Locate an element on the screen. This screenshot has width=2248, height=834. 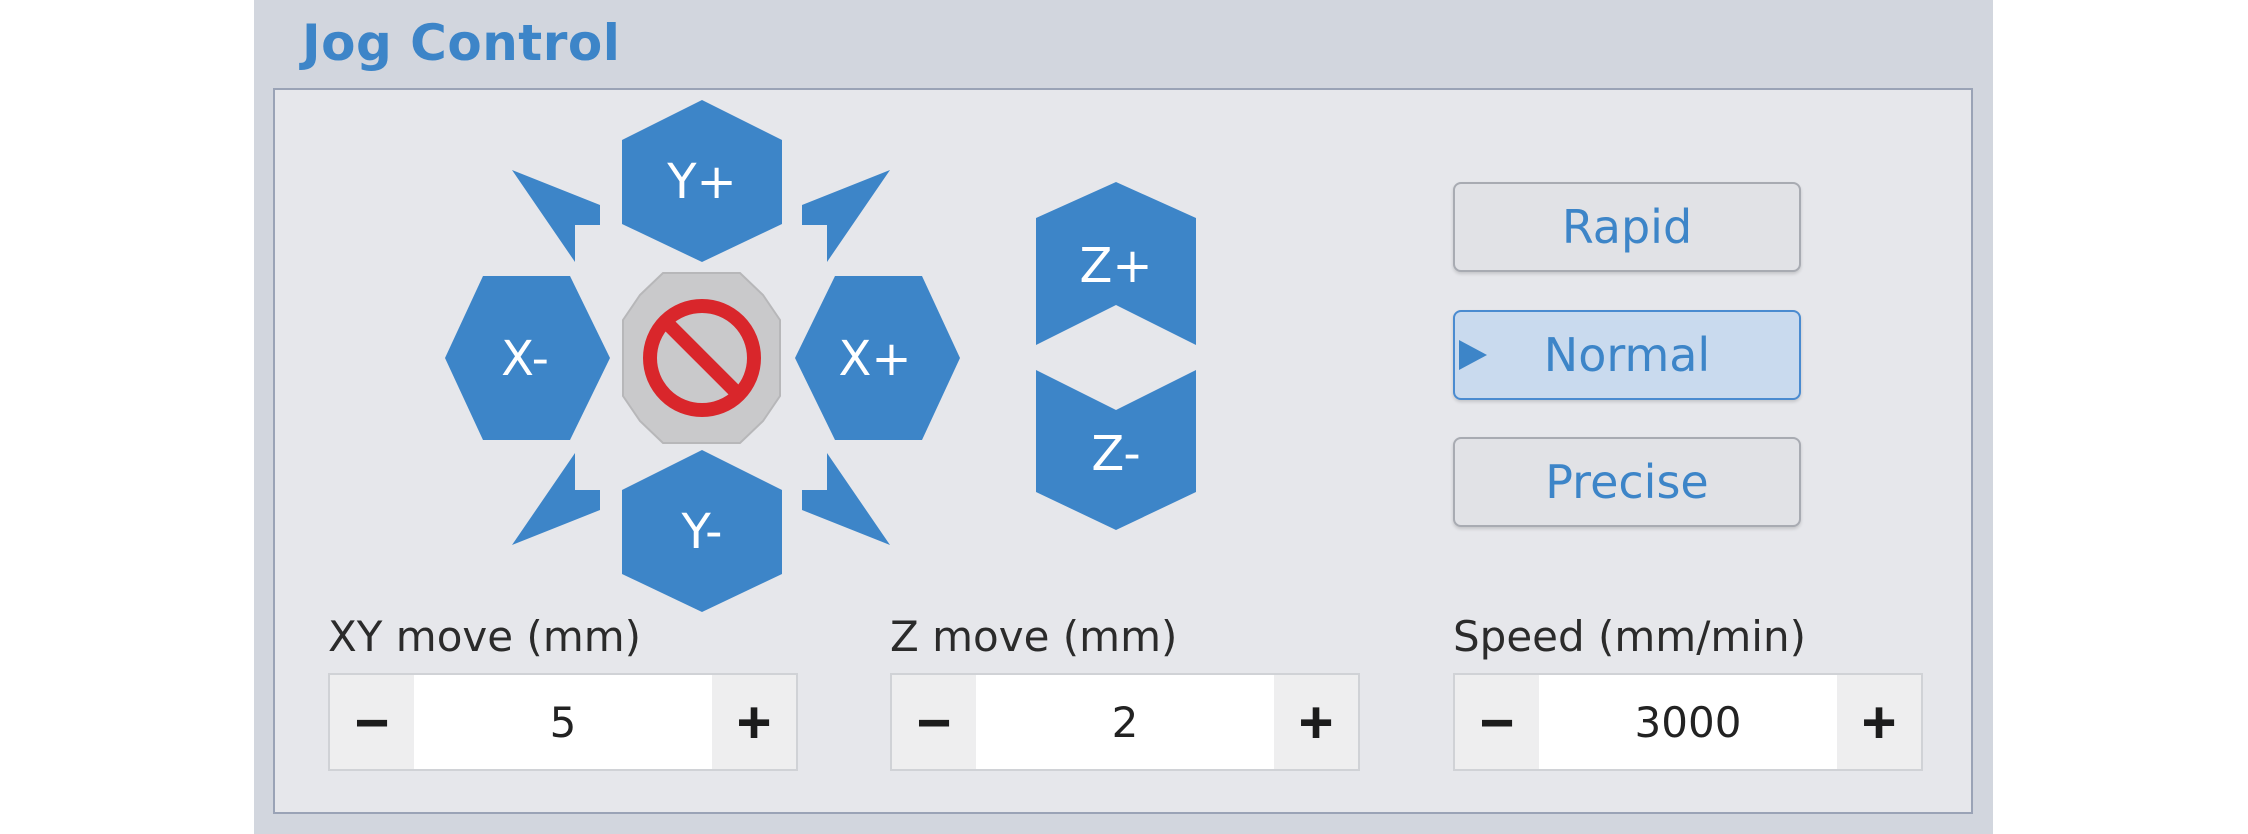
mode-rapid-label: Rapid is located at coordinates (1627, 227).